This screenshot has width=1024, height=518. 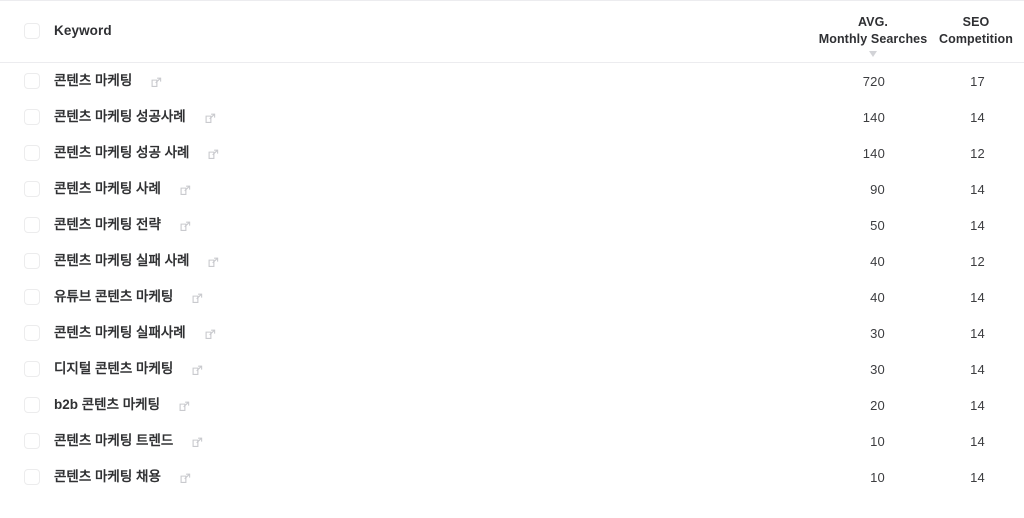 I want to click on seo-competition-cell: 17, so click(x=977, y=81).